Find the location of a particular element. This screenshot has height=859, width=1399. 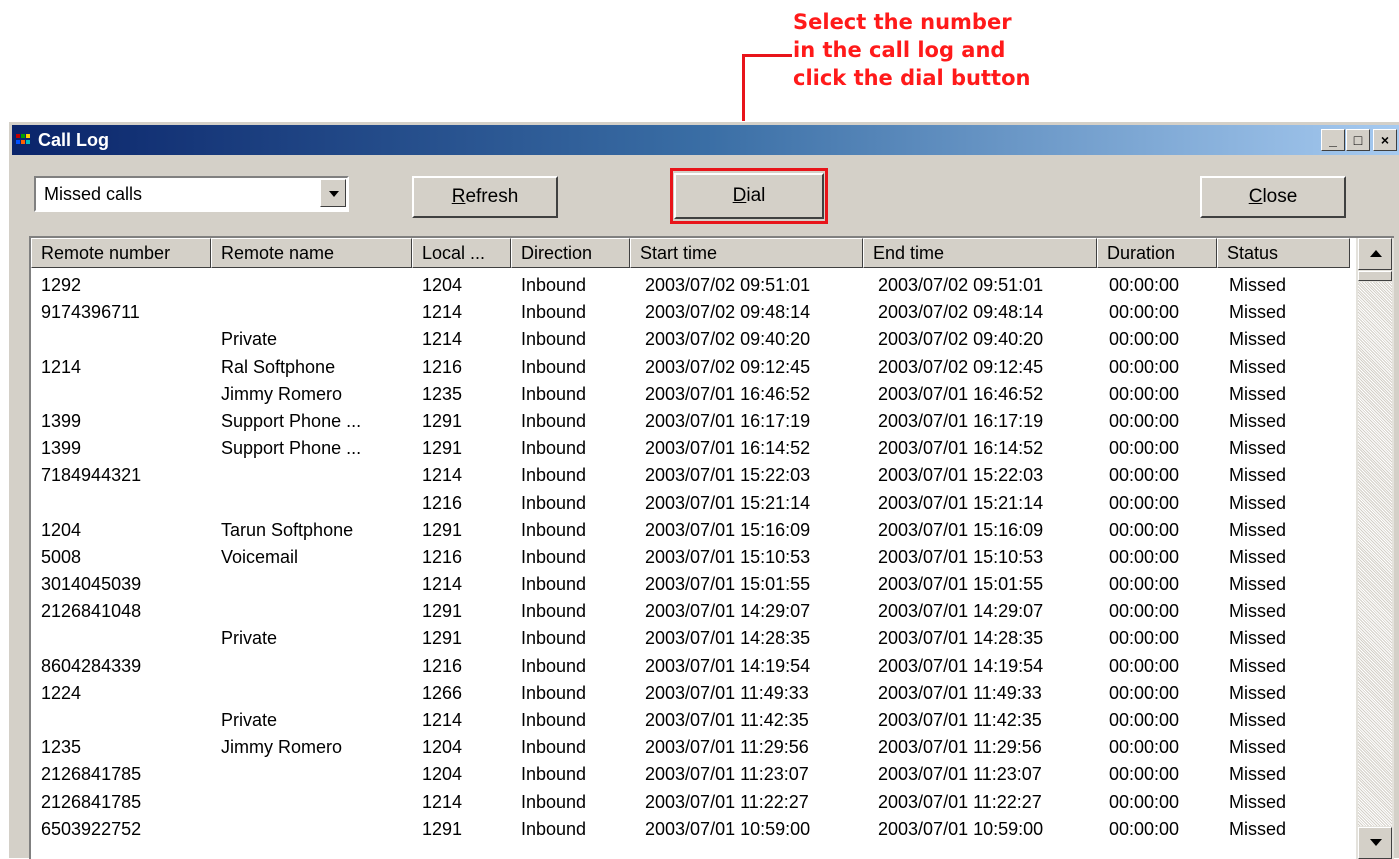

close-window-button: × is located at coordinates (1385, 140).